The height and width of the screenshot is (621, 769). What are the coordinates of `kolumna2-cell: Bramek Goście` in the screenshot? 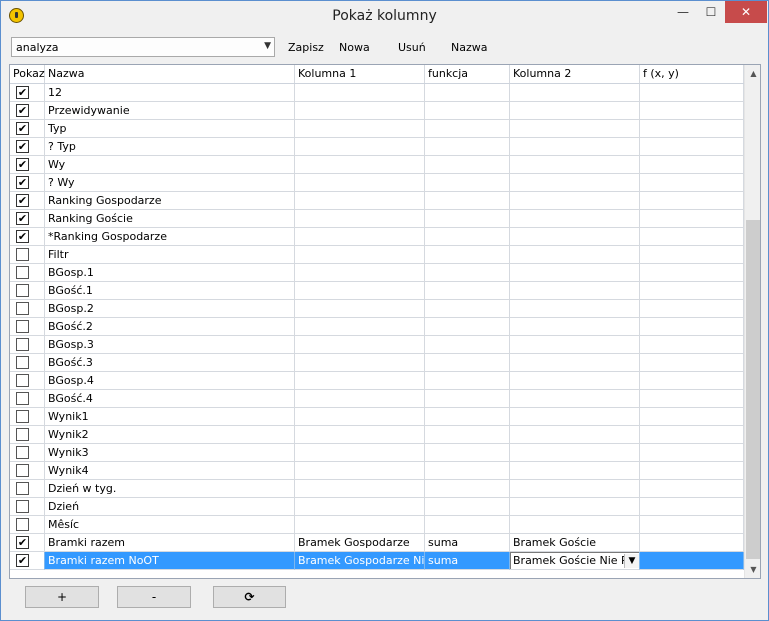 It's located at (575, 543).